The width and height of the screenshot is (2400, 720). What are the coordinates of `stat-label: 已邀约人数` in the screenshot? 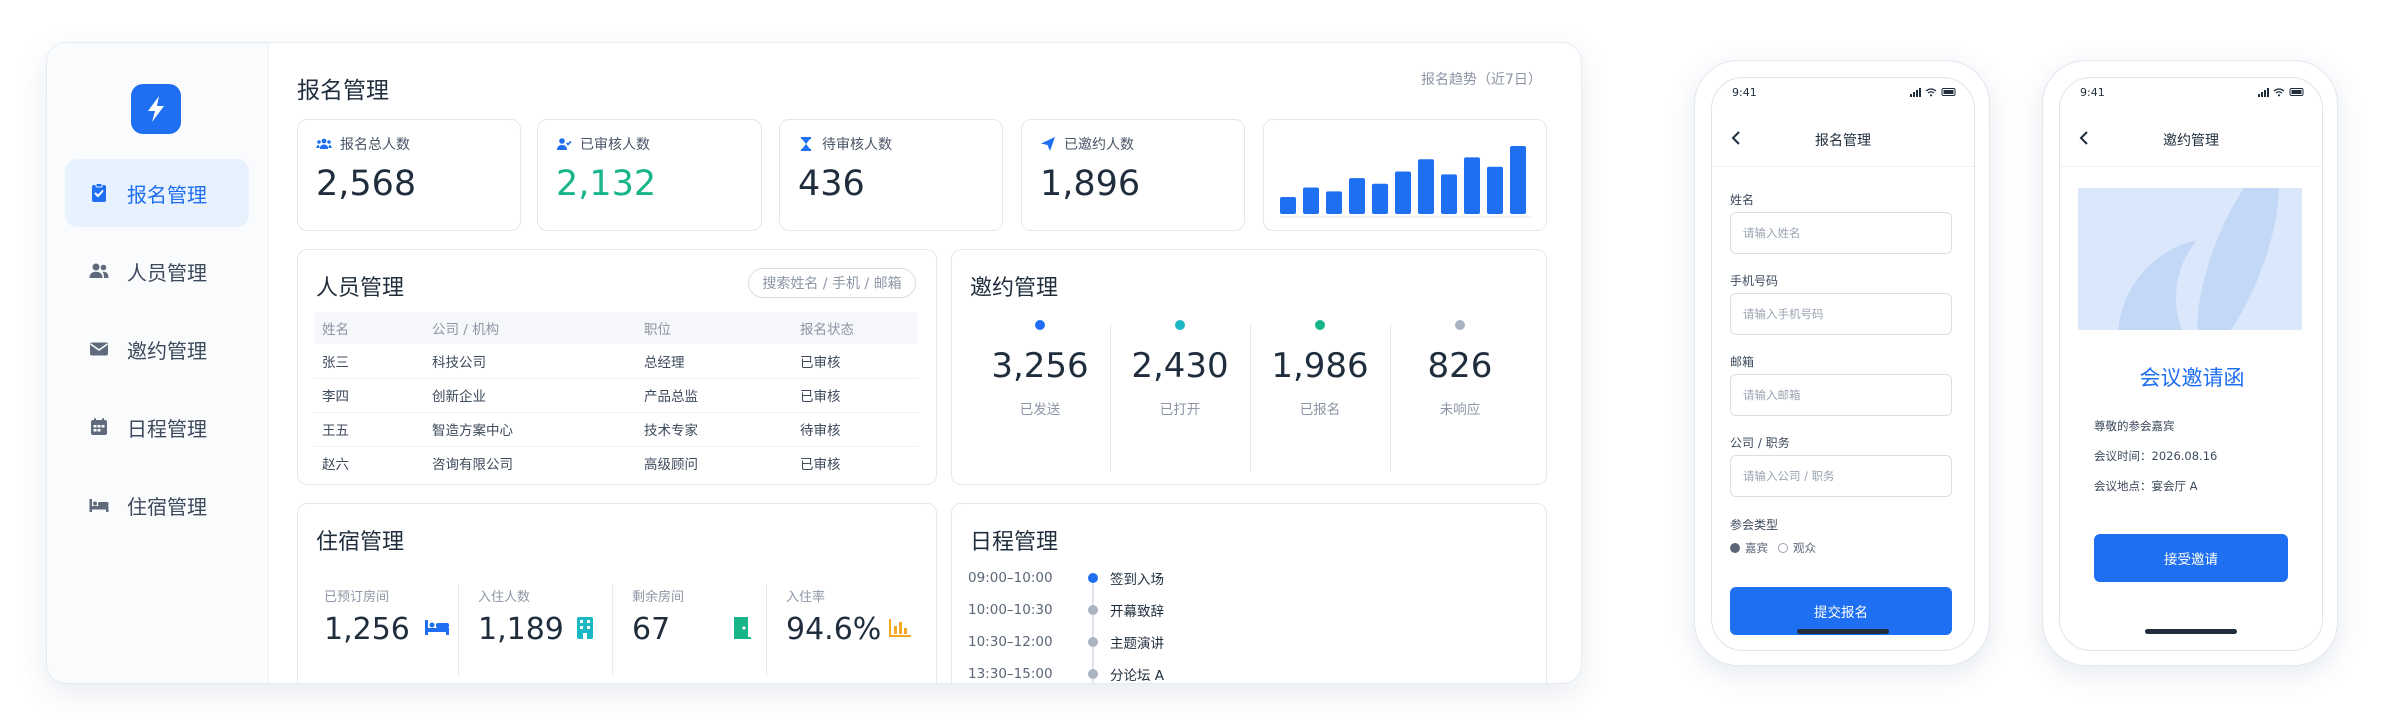 It's located at (1099, 145).